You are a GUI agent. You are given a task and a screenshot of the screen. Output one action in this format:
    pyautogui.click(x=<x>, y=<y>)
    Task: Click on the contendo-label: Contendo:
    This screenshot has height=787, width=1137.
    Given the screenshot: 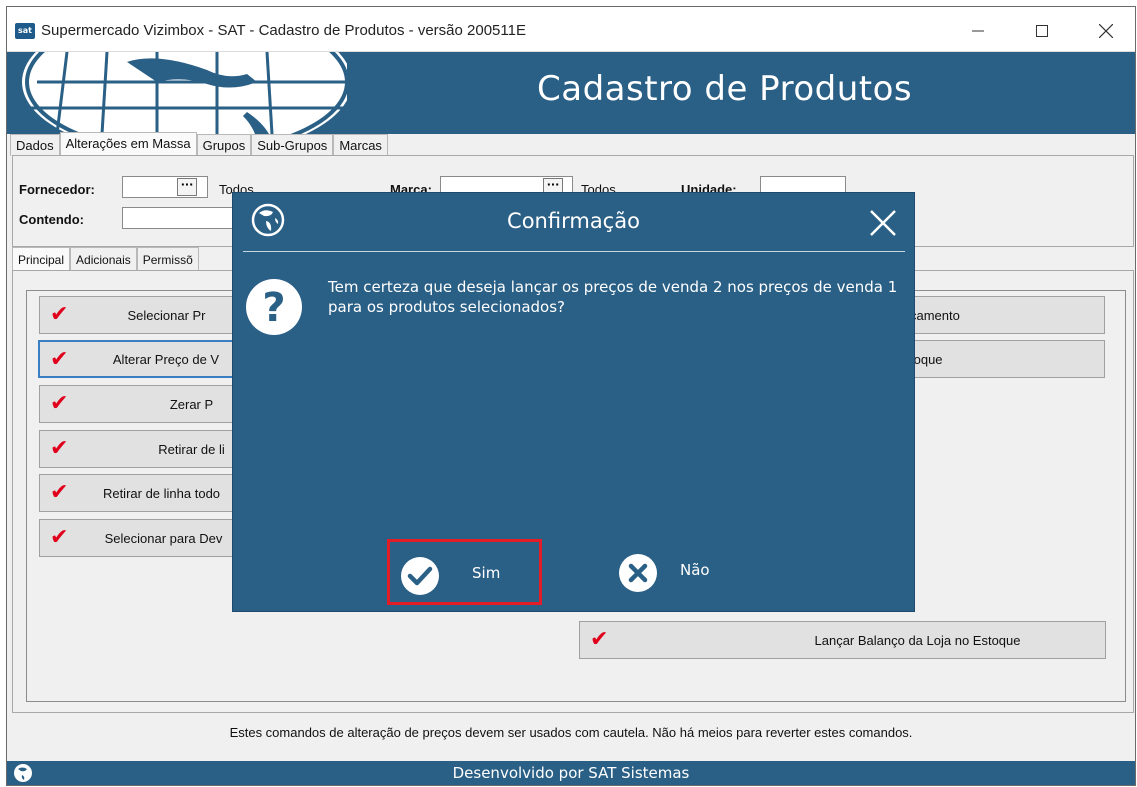 What is the action you would take?
    pyautogui.click(x=51, y=219)
    